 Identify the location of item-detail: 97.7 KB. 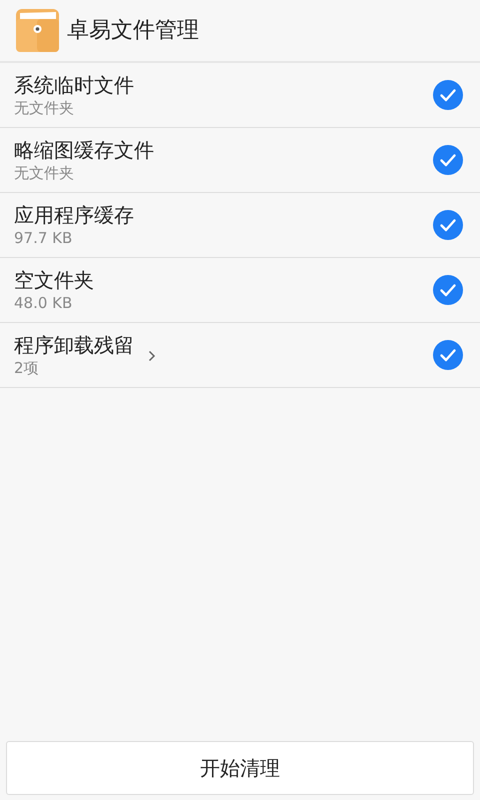
(44, 238).